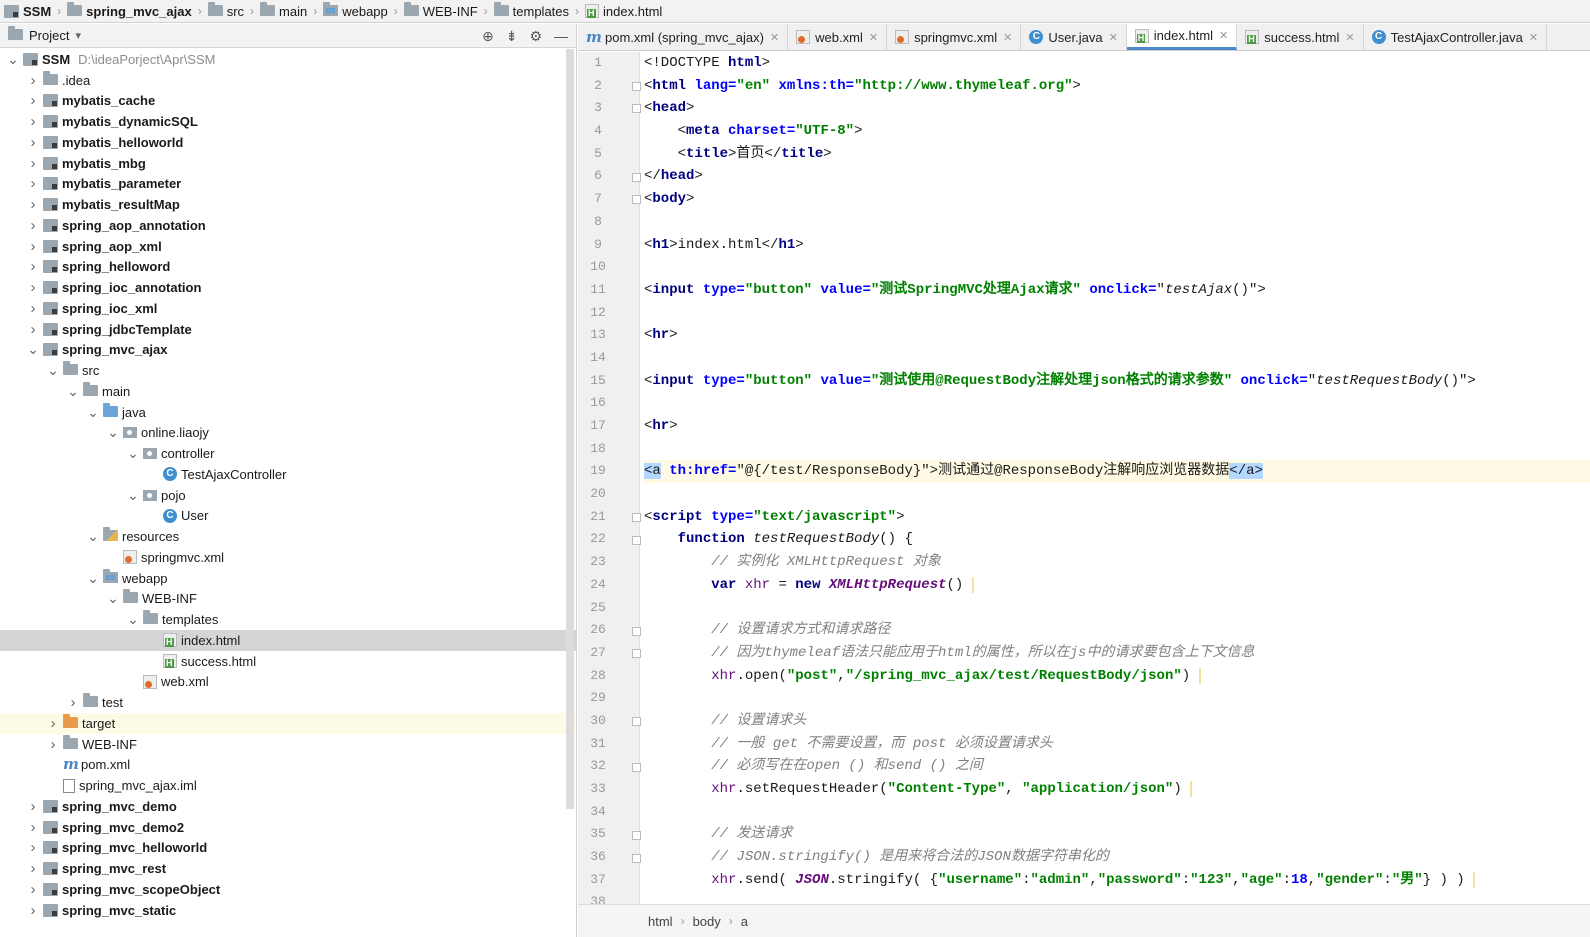 This screenshot has height=937, width=1590. What do you see at coordinates (288, 453) in the screenshot?
I see `tree-item: ⌄ controller` at bounding box center [288, 453].